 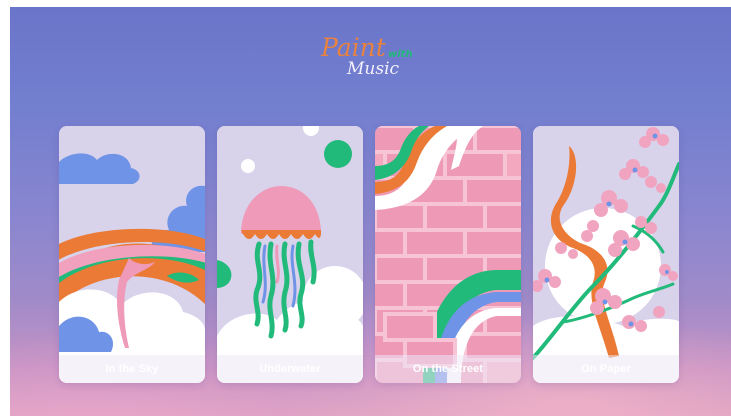 I want to click on sky-illustration, so click(x=132, y=254).